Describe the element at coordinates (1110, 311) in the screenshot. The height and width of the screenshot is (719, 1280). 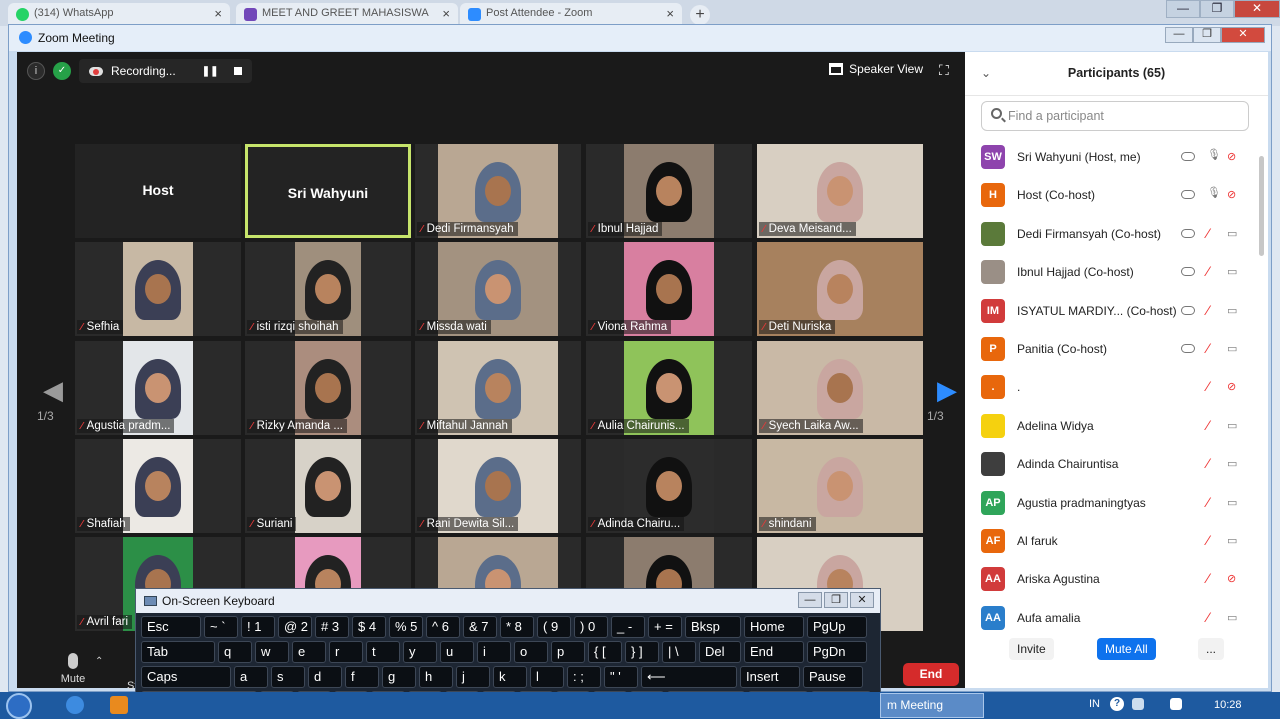
I see `participant-row: IM ISYATUL MARDIY... (Co-host) ⁄ ▭` at that location.